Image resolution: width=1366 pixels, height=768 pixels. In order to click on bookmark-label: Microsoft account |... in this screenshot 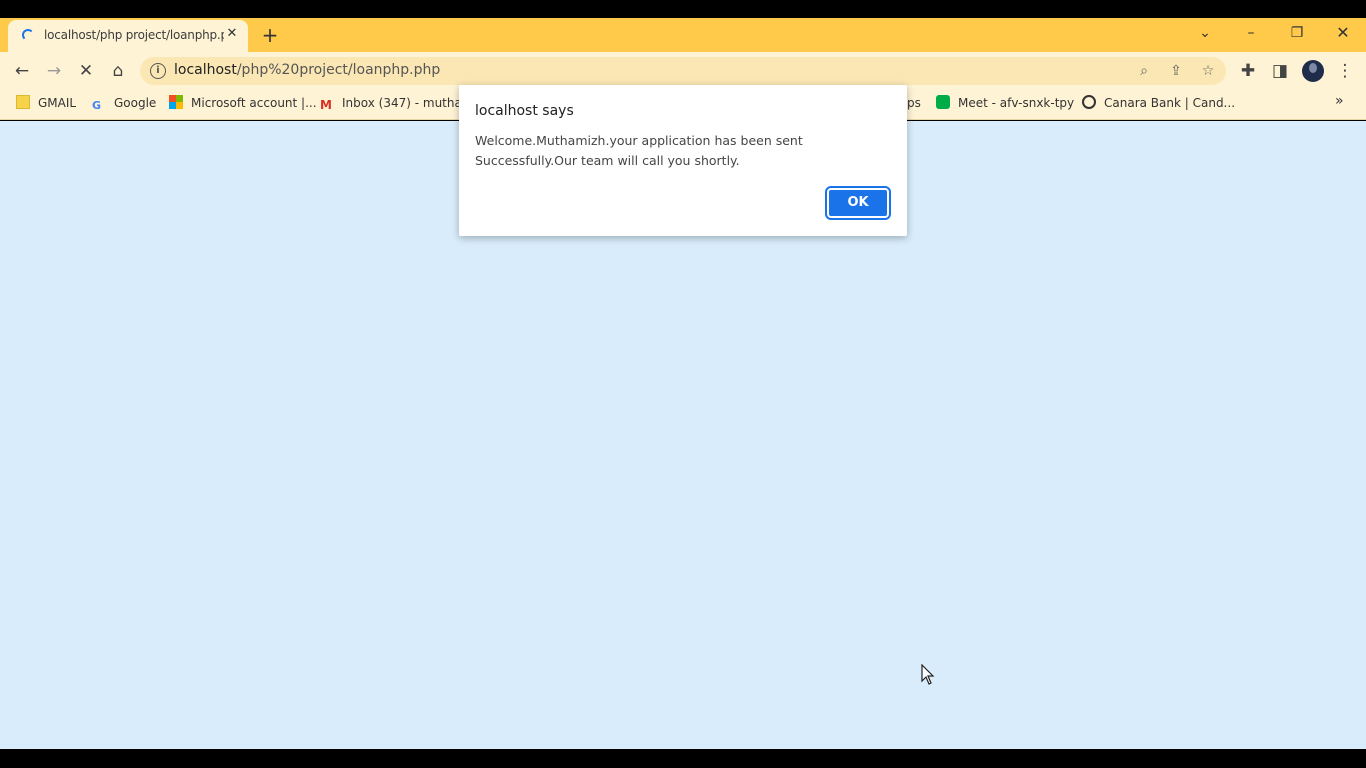, I will do `click(254, 103)`.